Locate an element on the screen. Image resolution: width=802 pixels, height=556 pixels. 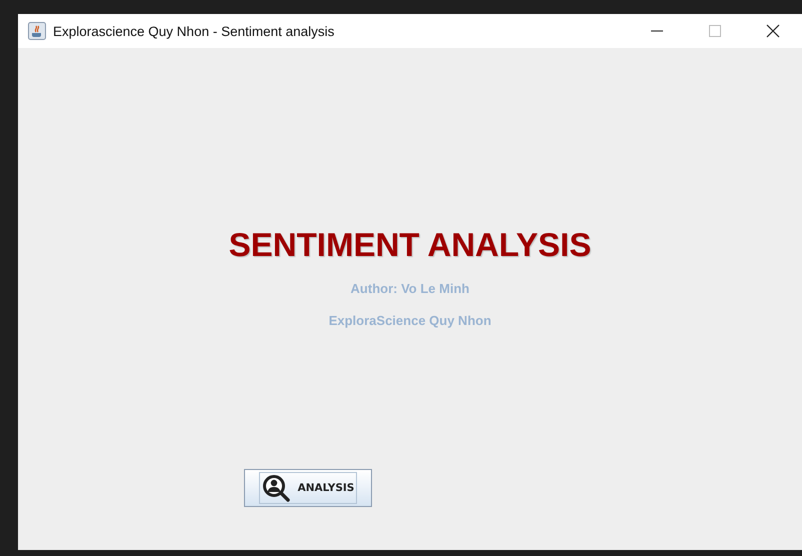
close-icon is located at coordinates (773, 31).